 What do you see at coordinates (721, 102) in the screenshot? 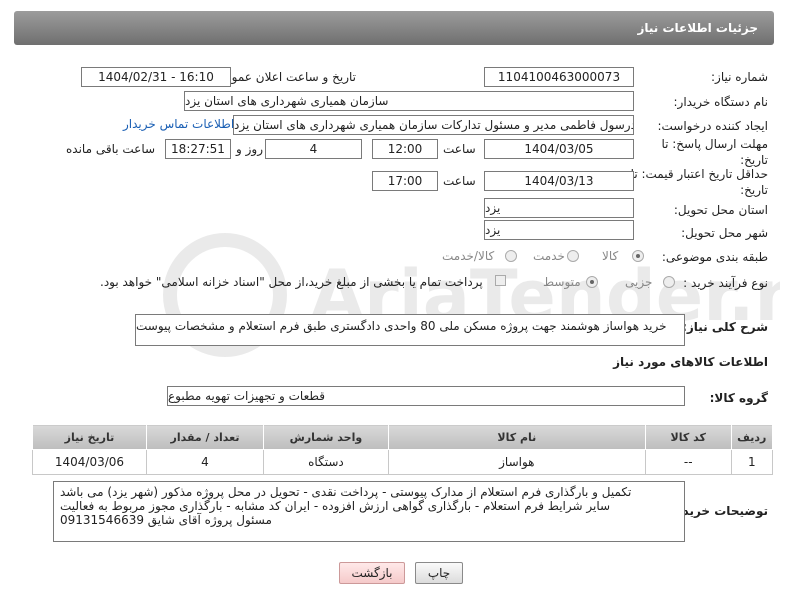
I see `buyer-org-label: نام دستگاه خریدار:` at bounding box center [721, 102].